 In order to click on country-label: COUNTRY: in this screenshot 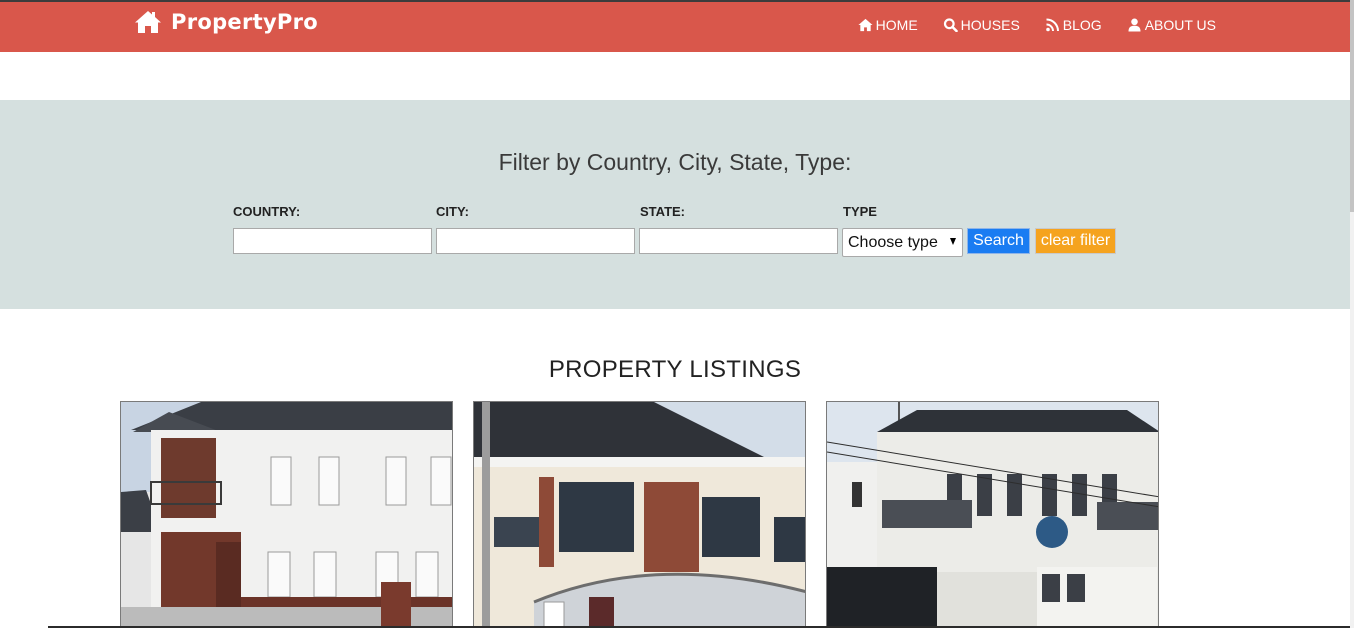, I will do `click(267, 211)`.